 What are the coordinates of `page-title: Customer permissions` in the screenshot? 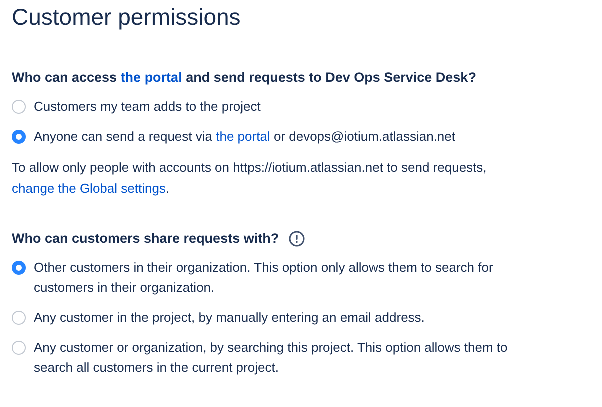 It's located at (127, 17).